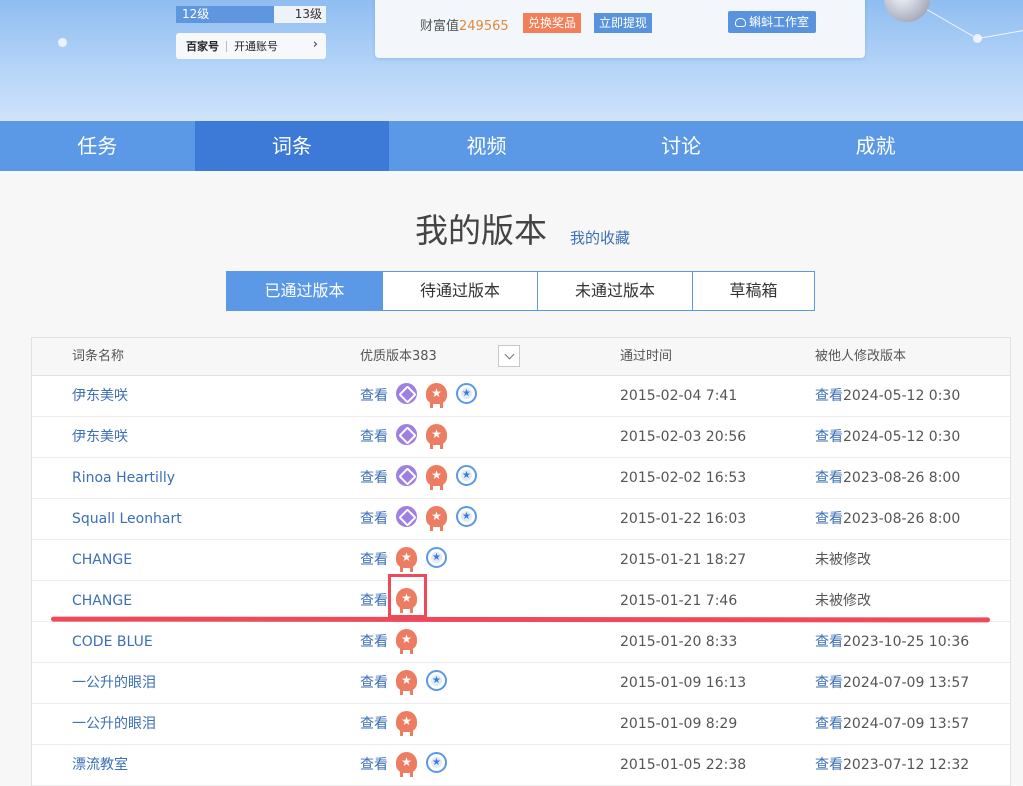  Describe the element at coordinates (753, 291) in the screenshot. I see `tab-drafts: 草稿箱` at that location.